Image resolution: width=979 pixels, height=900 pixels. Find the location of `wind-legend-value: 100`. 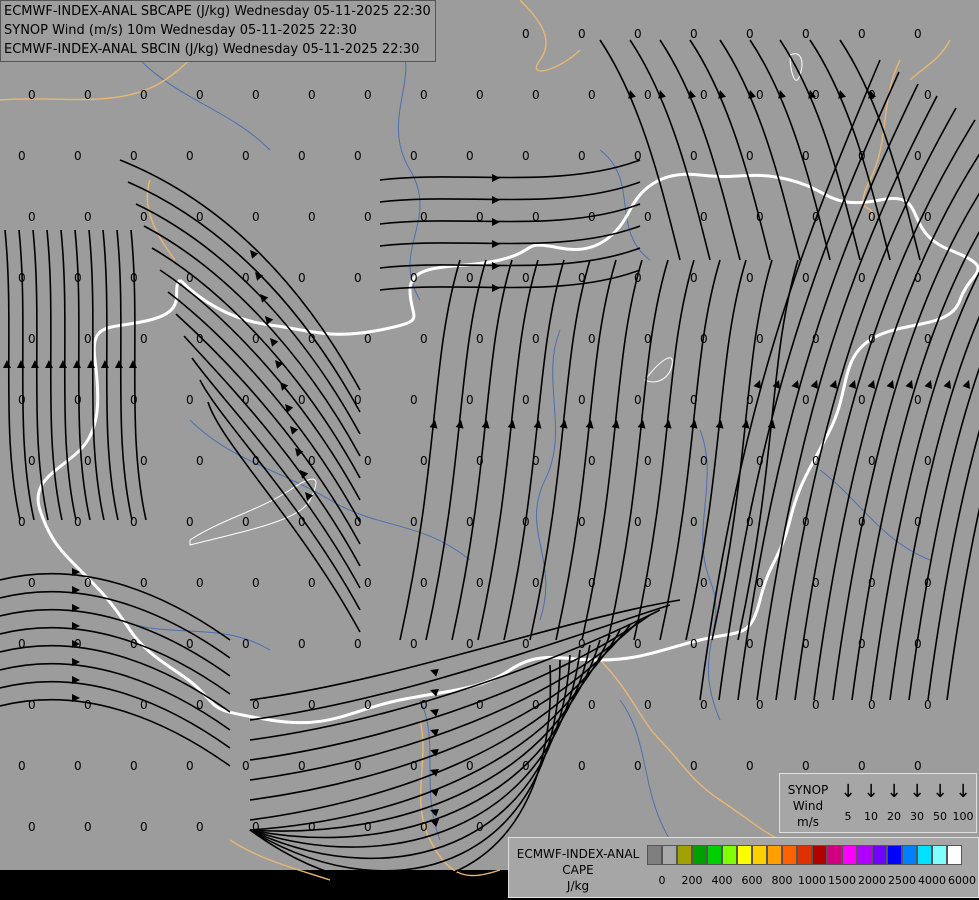

wind-legend-value: 100 is located at coordinates (963, 816).